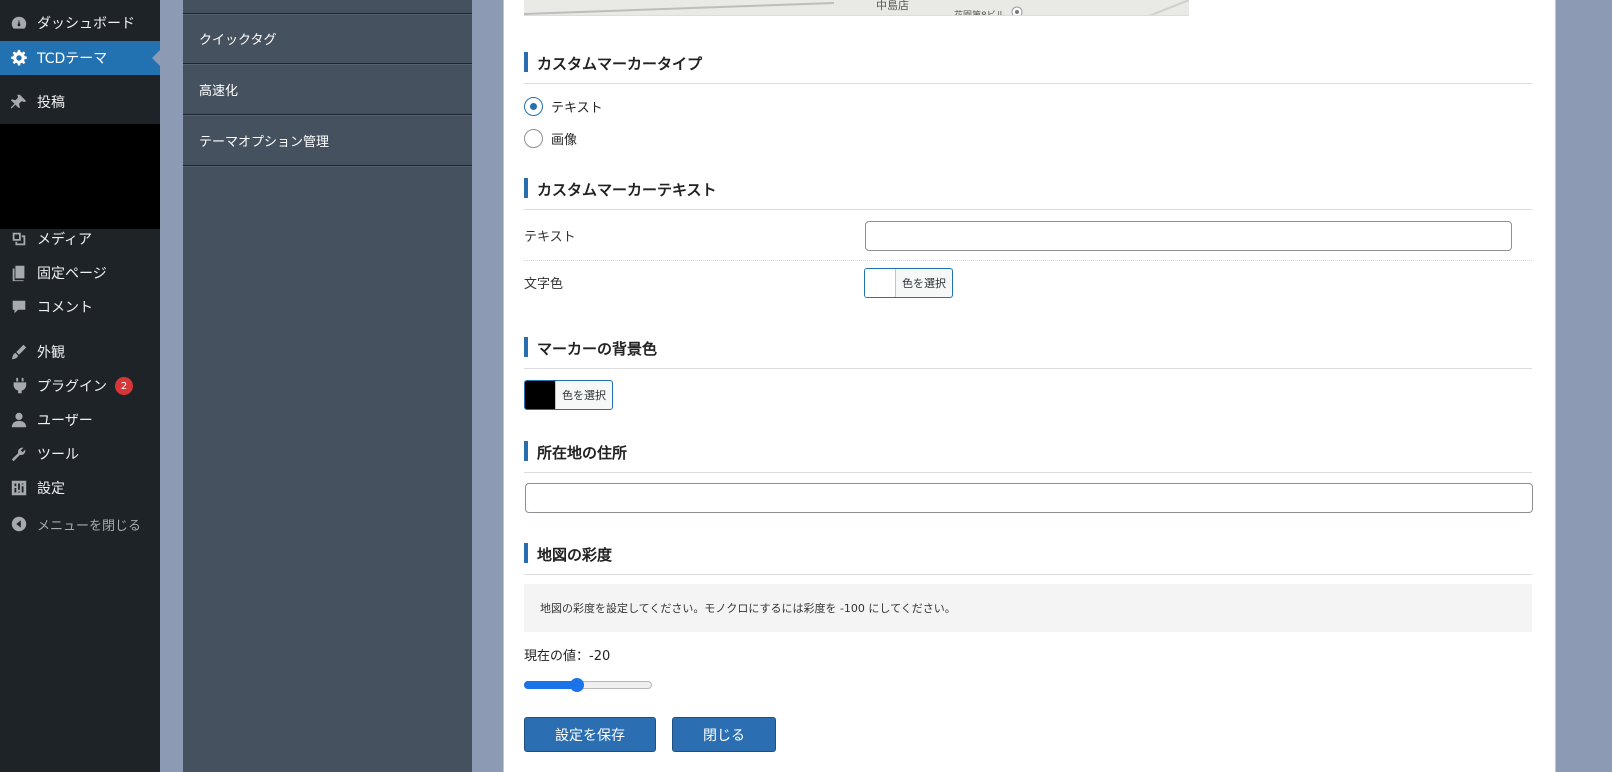 This screenshot has height=772, width=1612. I want to click on section-heading-saturation: 地図の彩度, so click(1028, 559).